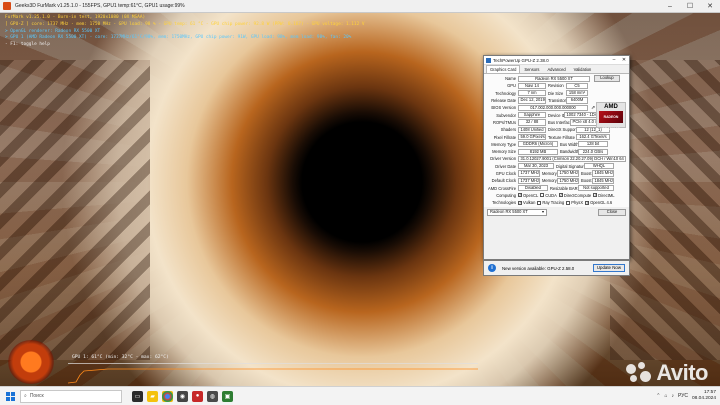  What do you see at coordinates (503, 69) in the screenshot?
I see `tab-graphics-card: Graphics Card` at bounding box center [503, 69].